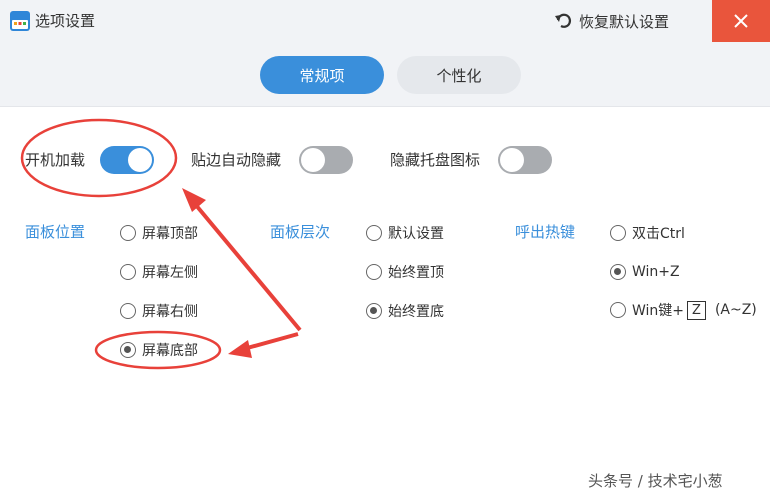 Image resolution: width=770 pixels, height=498 pixels. I want to click on reset-defaults-button: 恢复默认设置, so click(612, 21).